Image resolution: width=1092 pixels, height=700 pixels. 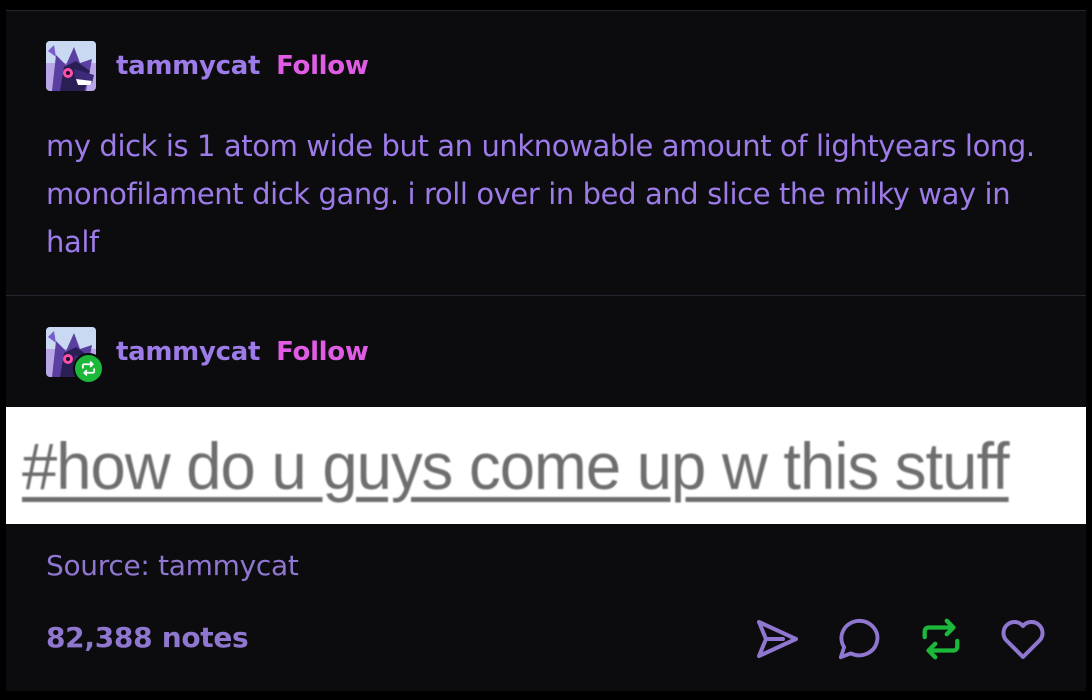 What do you see at coordinates (88, 368) in the screenshot?
I see `reblog-badge-icon` at bounding box center [88, 368].